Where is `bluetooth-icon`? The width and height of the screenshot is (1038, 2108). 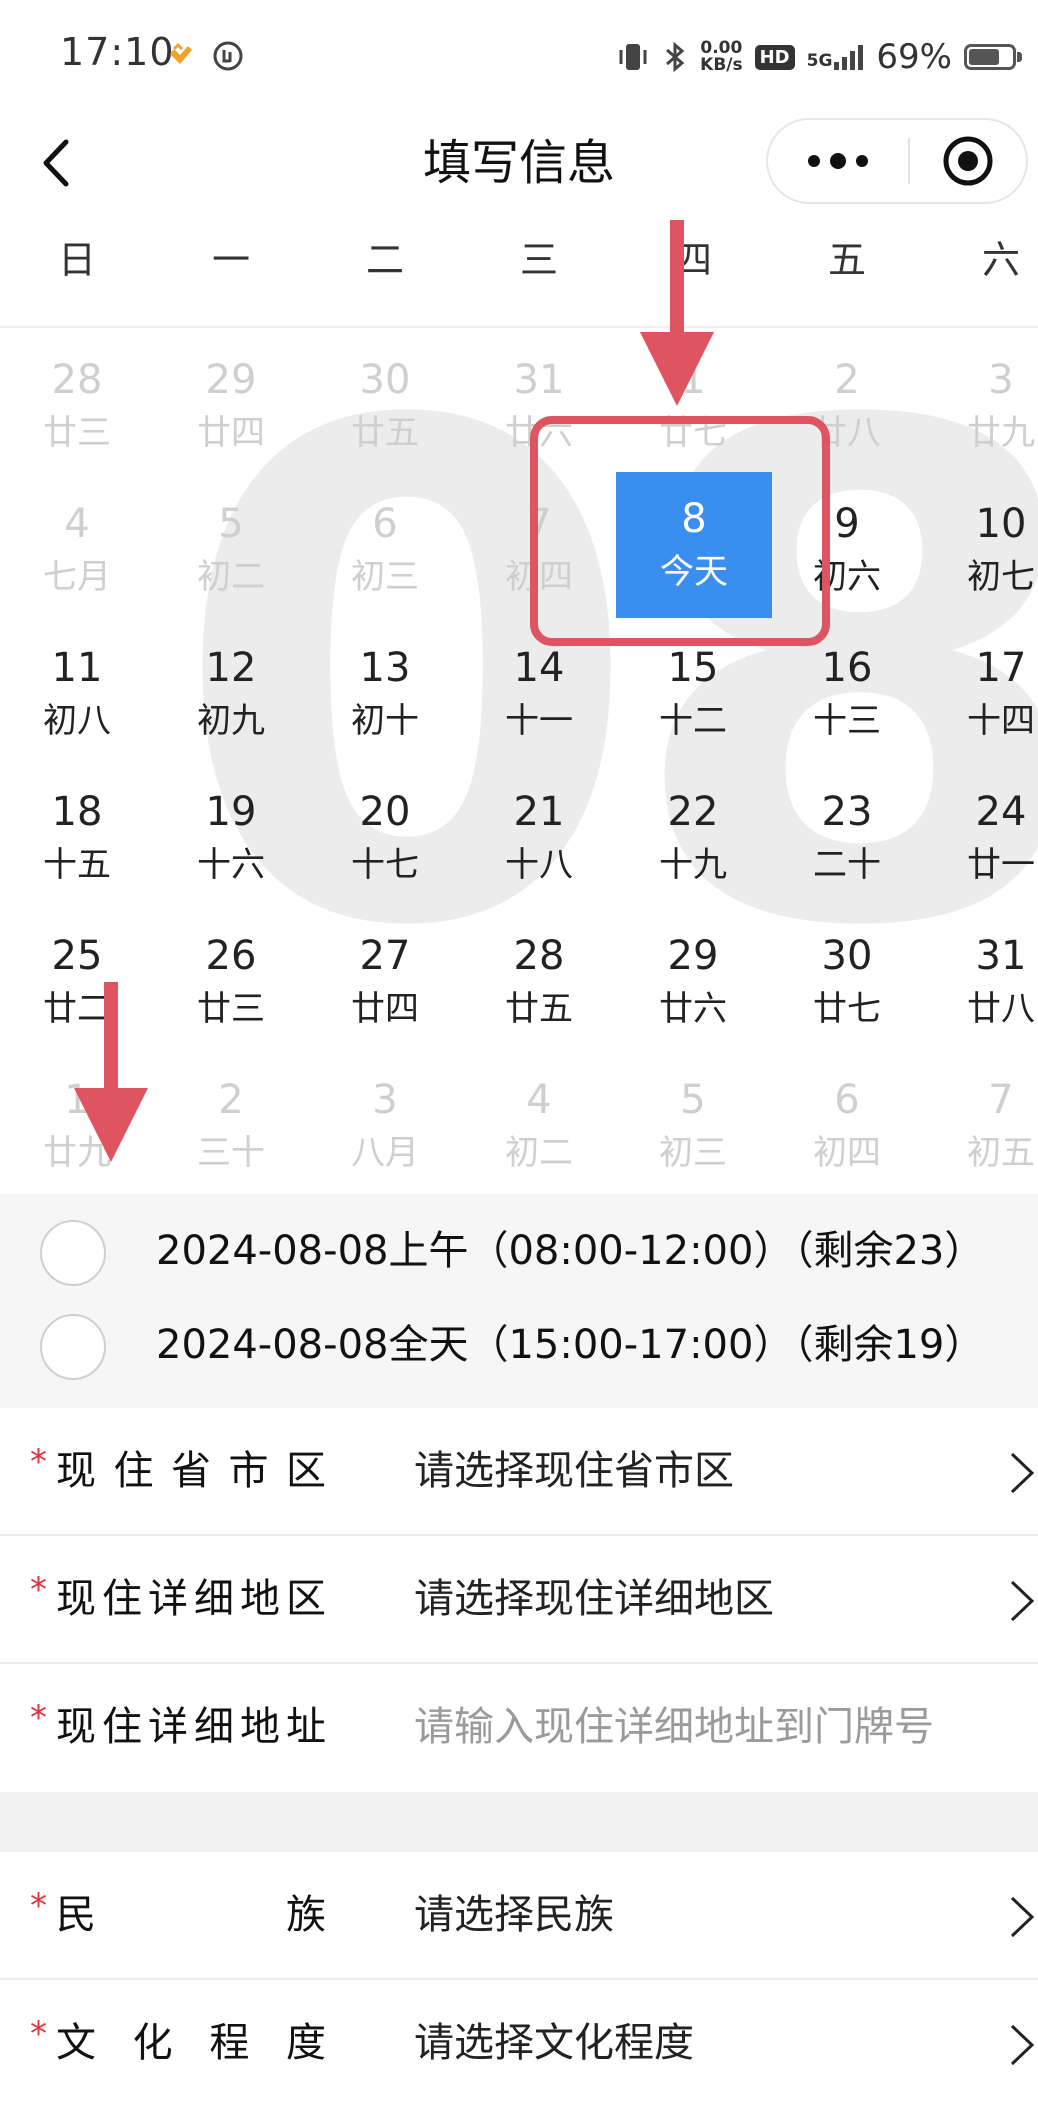 bluetooth-icon is located at coordinates (675, 57).